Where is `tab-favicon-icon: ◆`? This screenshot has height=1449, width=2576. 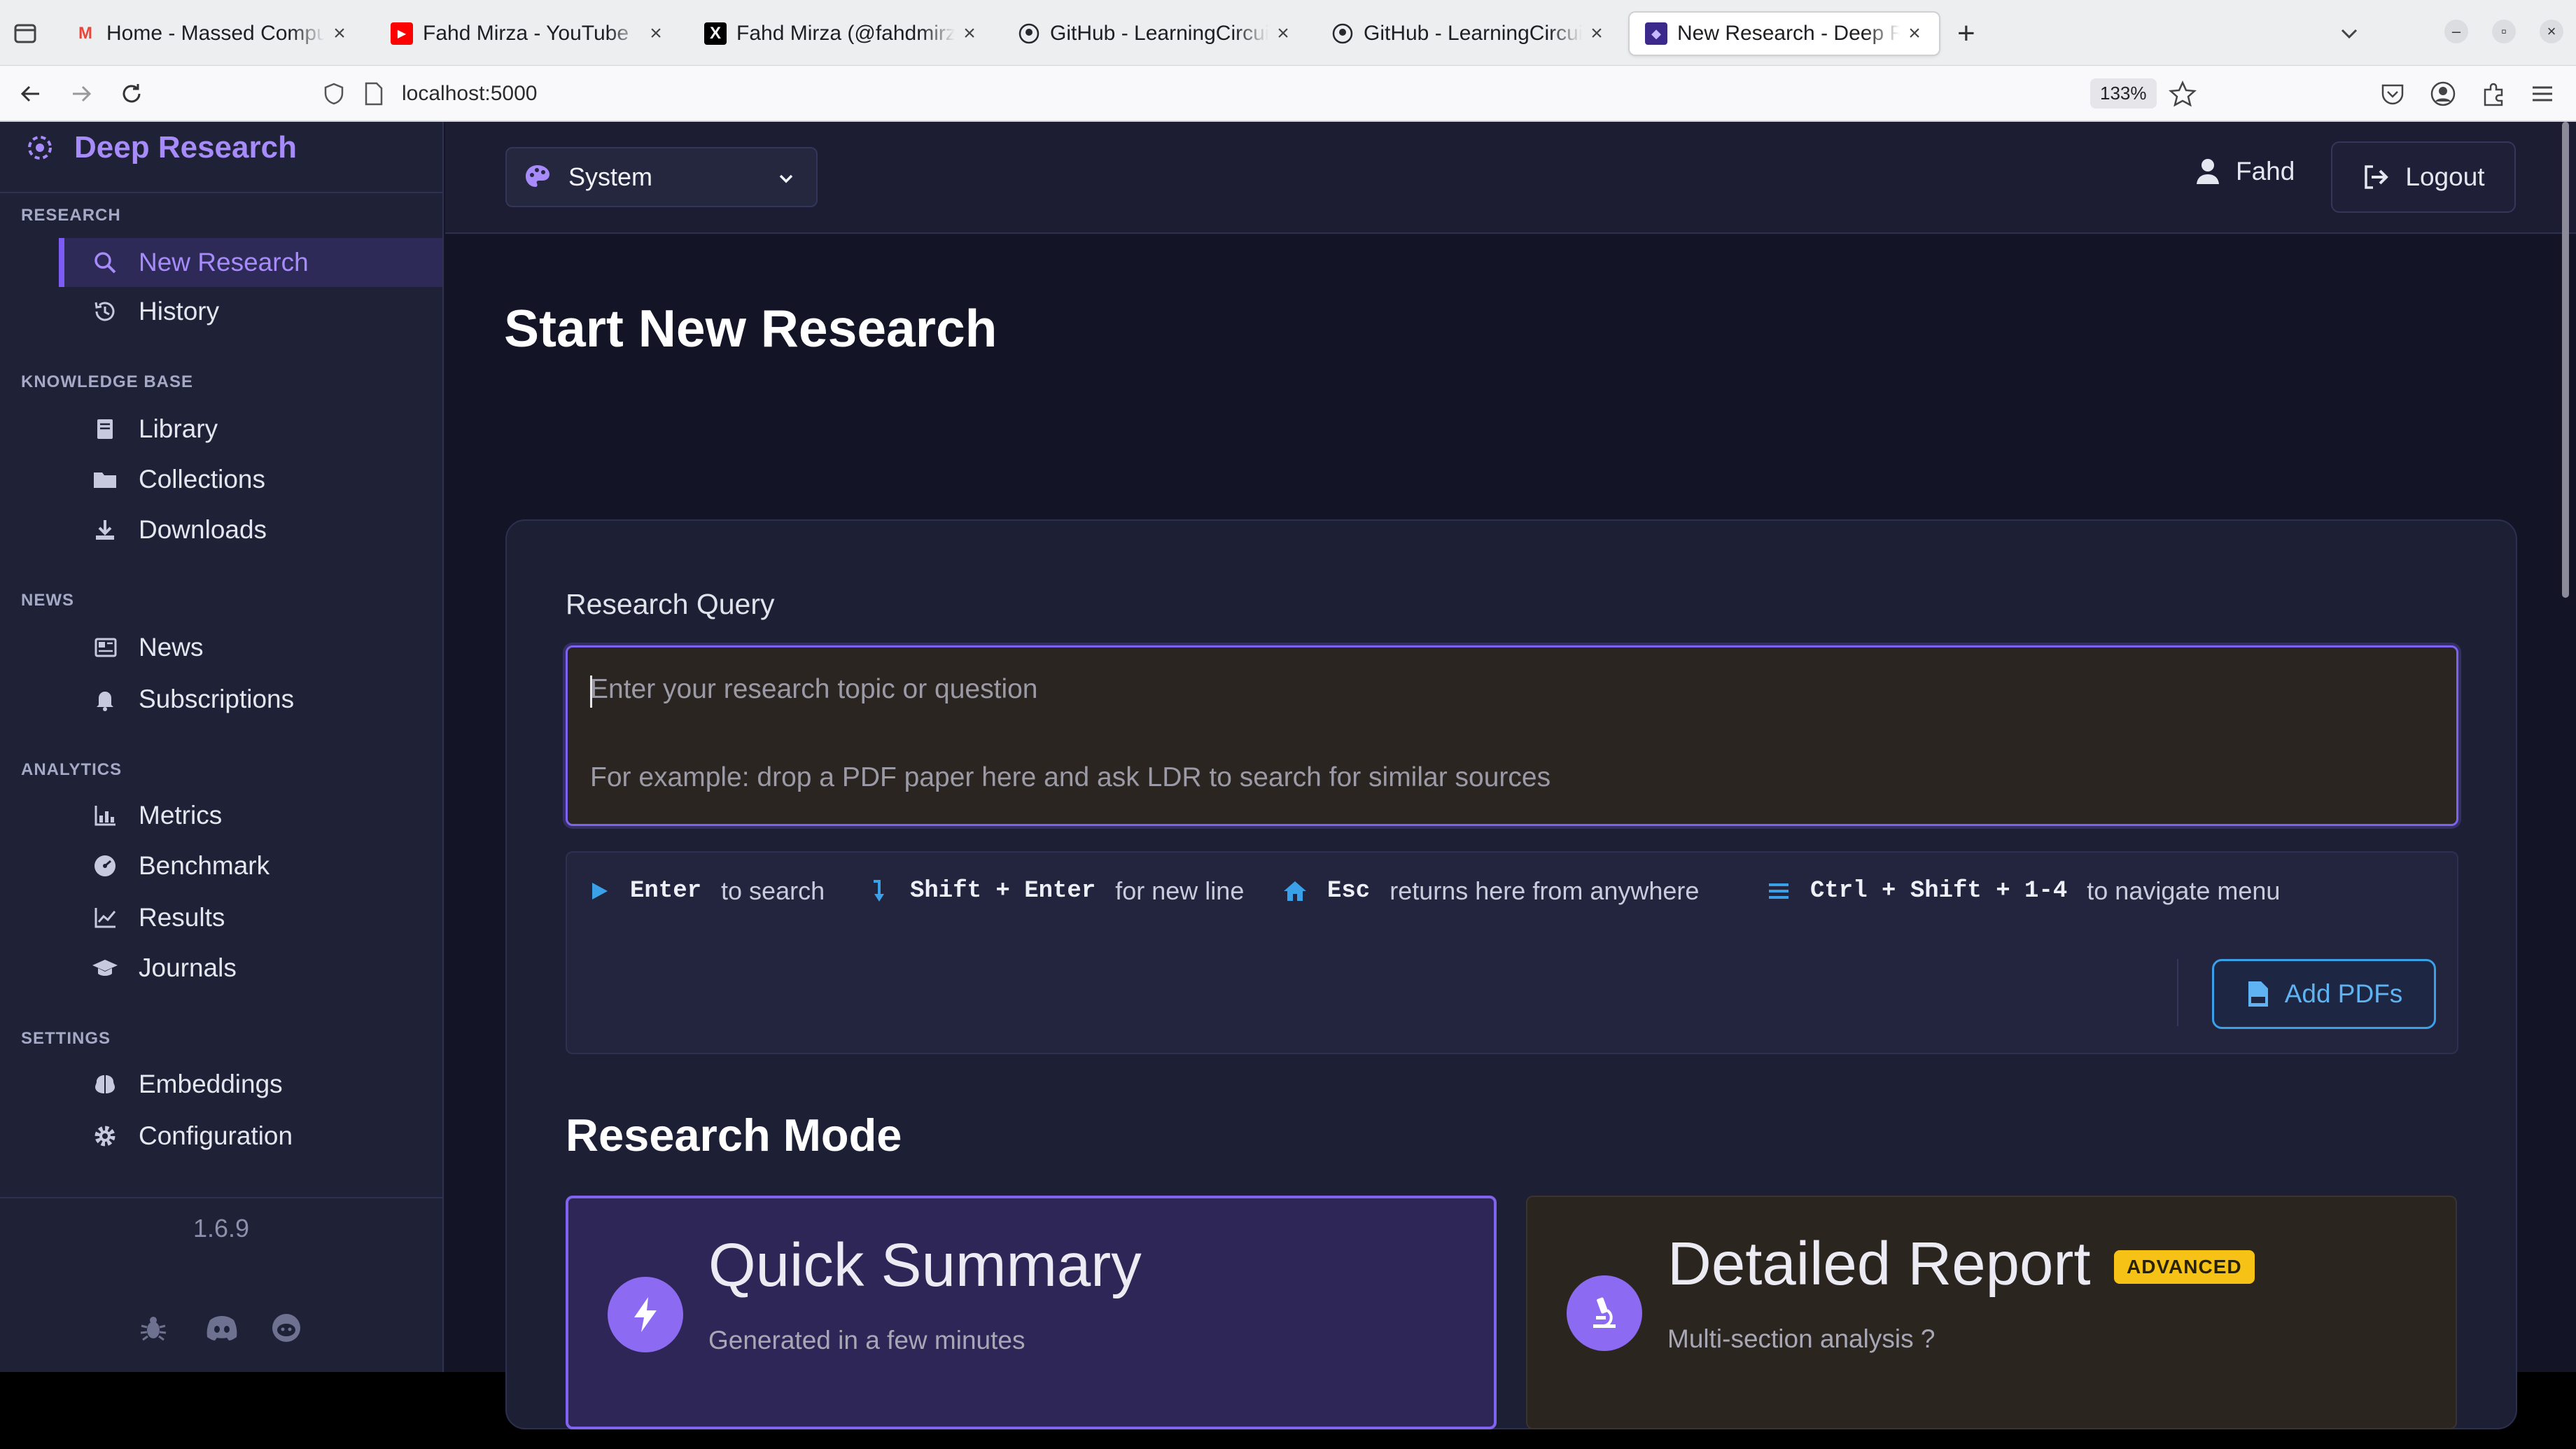 tab-favicon-icon: ◆ is located at coordinates (1656, 33).